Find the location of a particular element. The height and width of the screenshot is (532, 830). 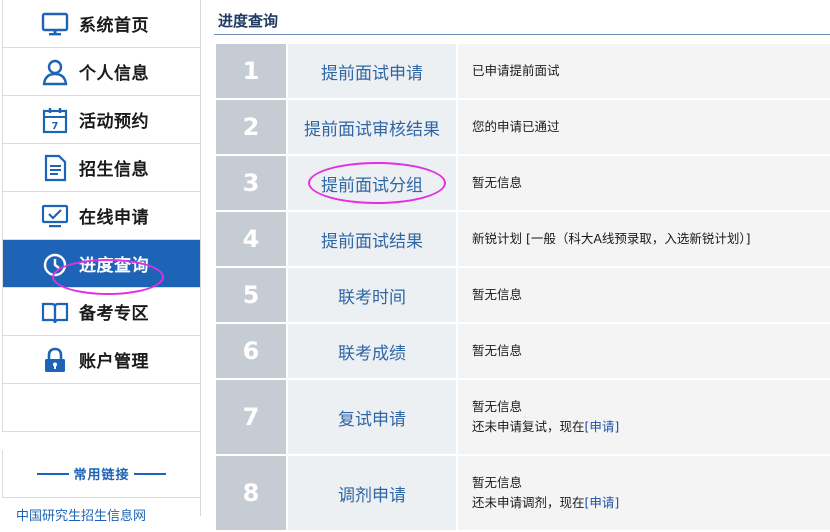

sidebar-item-home: 系统首页 is located at coordinates (101, 24).